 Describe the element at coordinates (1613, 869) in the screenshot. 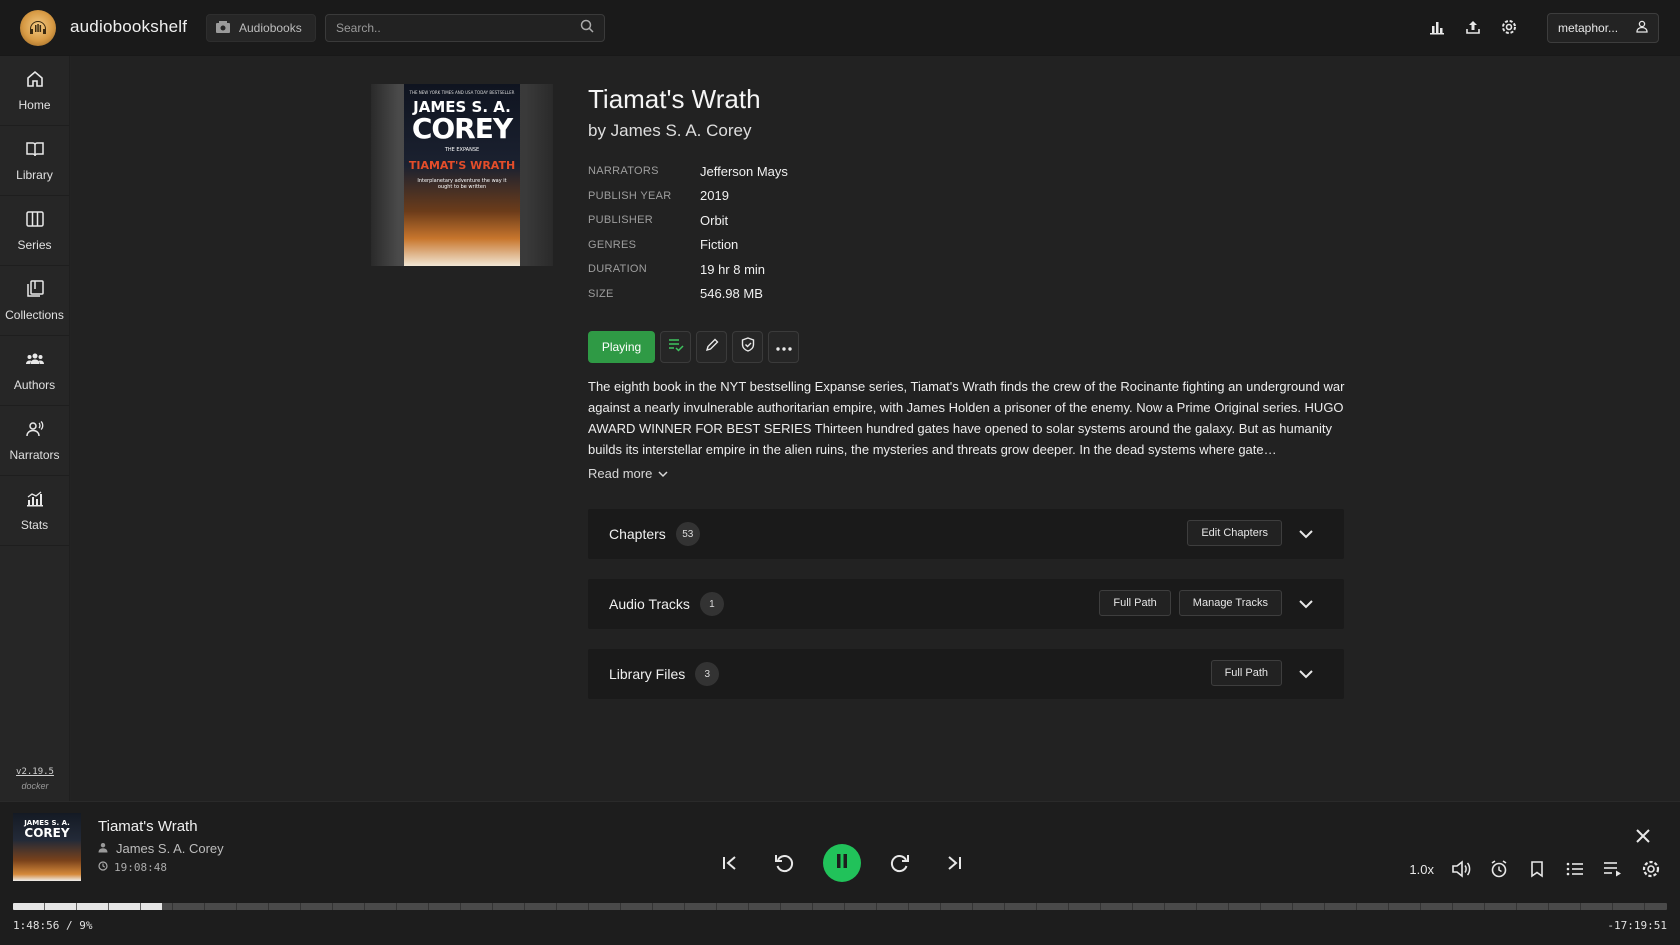

I see `queue-icon` at that location.